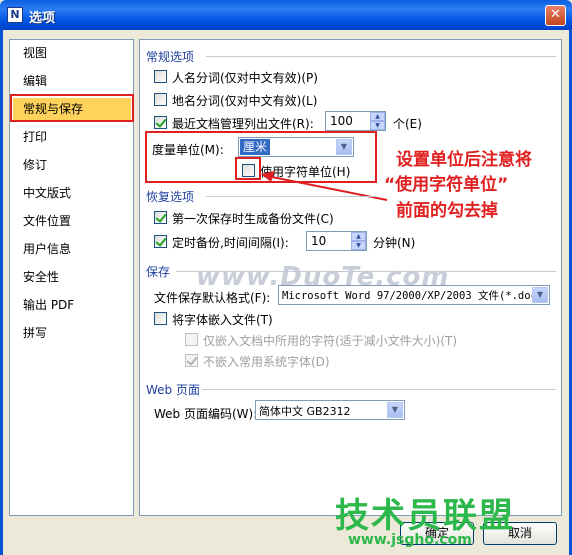 The image size is (572, 555). I want to click on recent-files-label: 最近文档管理列出文件(R):, so click(243, 124).